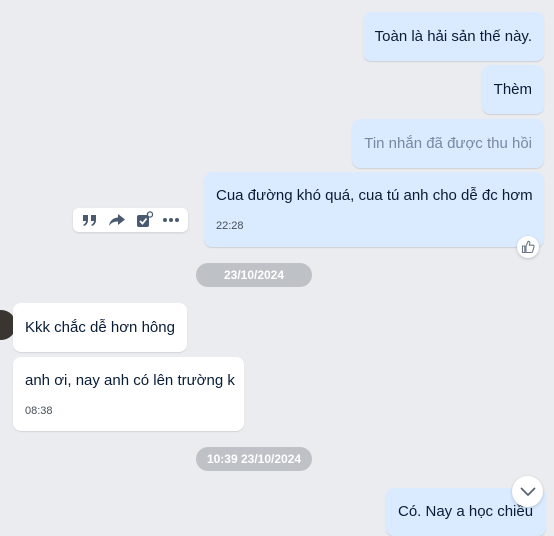 Image resolution: width=554 pixels, height=536 pixels. I want to click on date-separator-text: 10:39 23/10/2024, so click(254, 459).